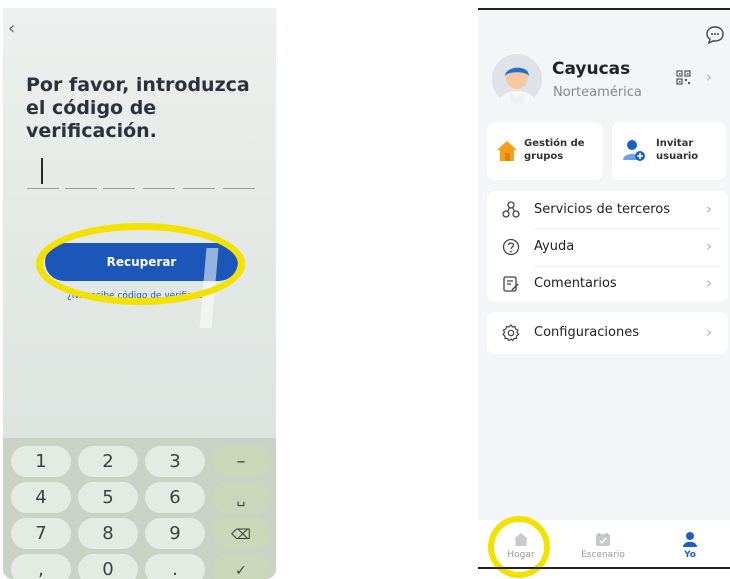  I want to click on key-backspace: ⌫, so click(241, 533).